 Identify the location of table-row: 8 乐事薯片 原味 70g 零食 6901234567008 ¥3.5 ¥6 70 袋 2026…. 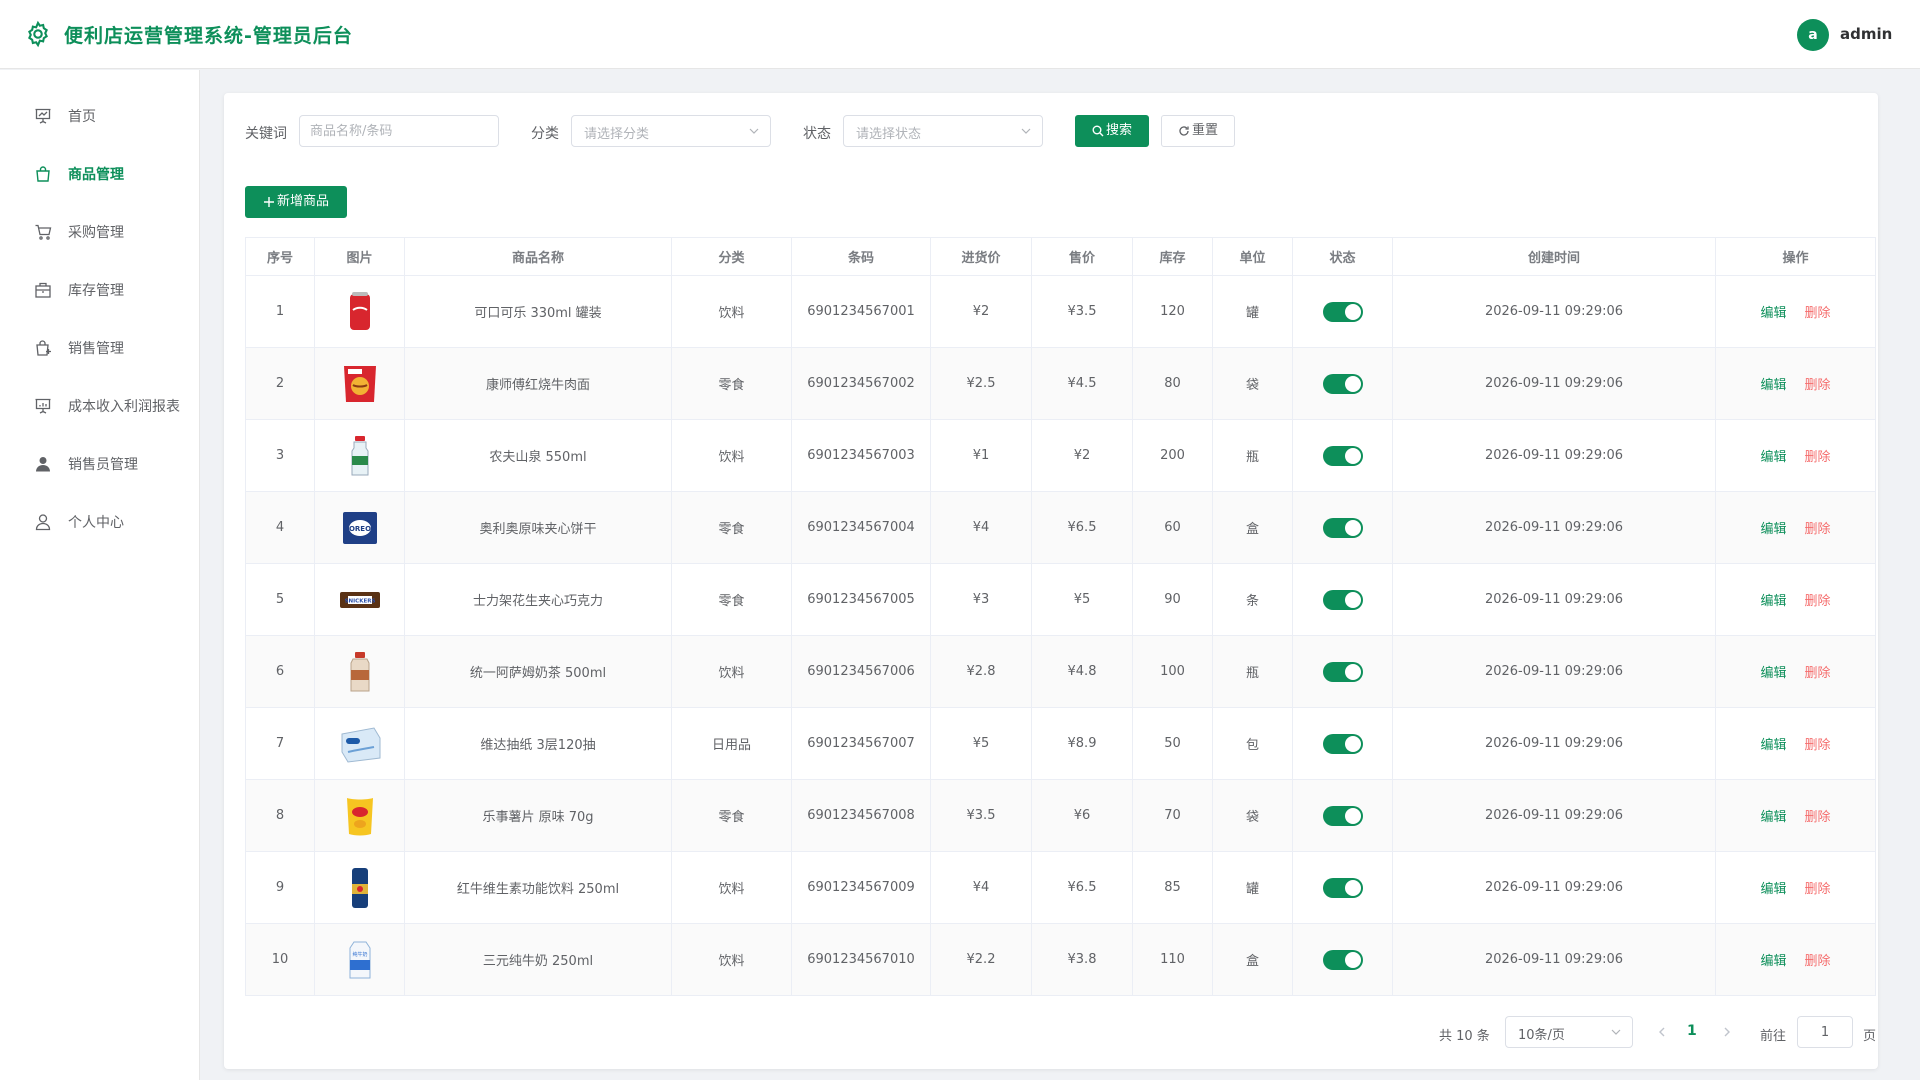
(1060, 815).